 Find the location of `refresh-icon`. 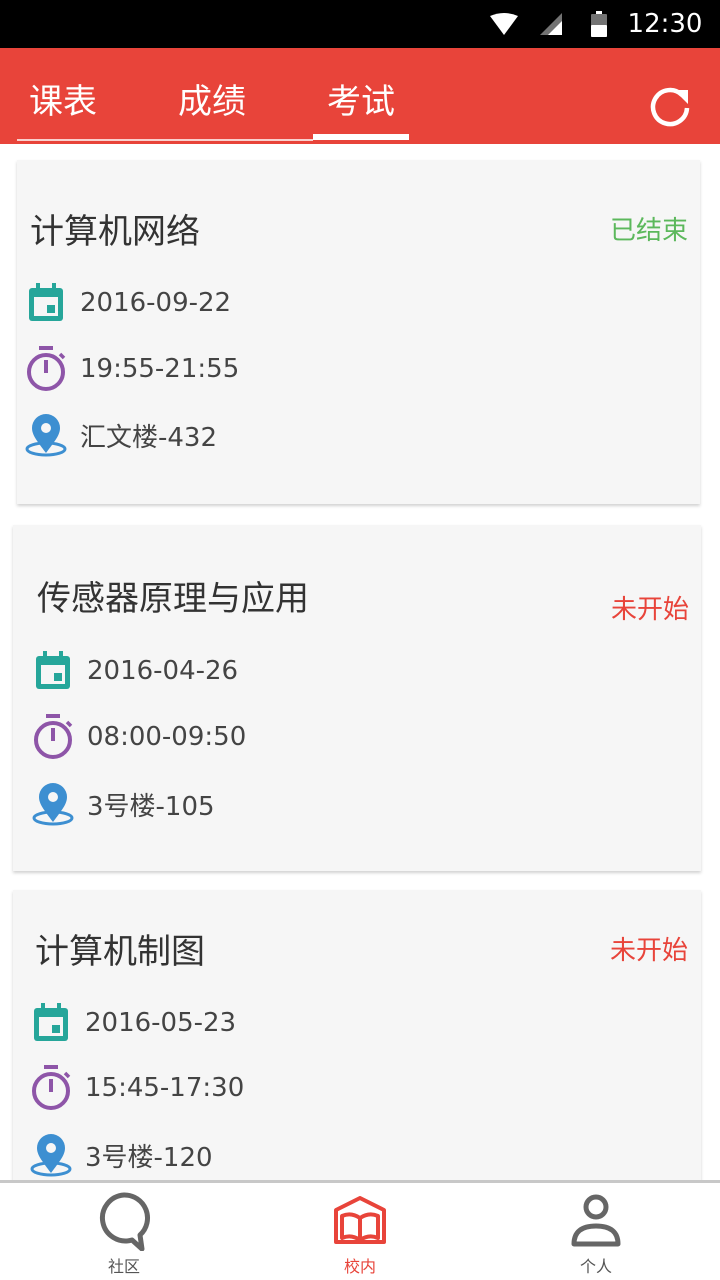

refresh-icon is located at coordinates (670, 107).